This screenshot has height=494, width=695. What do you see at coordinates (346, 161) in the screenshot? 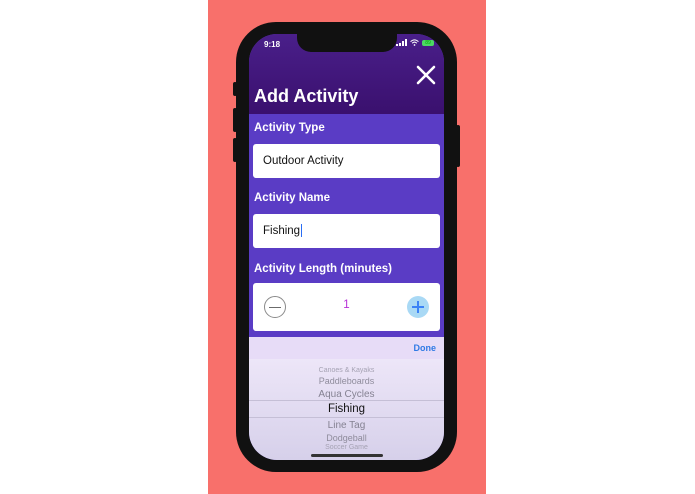
I see `activity-type-field: Outdoor Activity` at bounding box center [346, 161].